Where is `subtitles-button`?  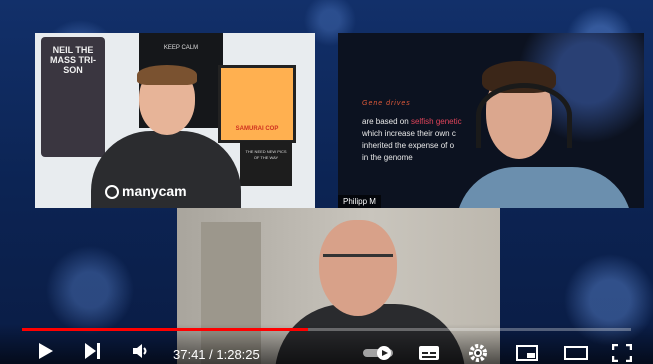
subtitles-button is located at coordinates (429, 353).